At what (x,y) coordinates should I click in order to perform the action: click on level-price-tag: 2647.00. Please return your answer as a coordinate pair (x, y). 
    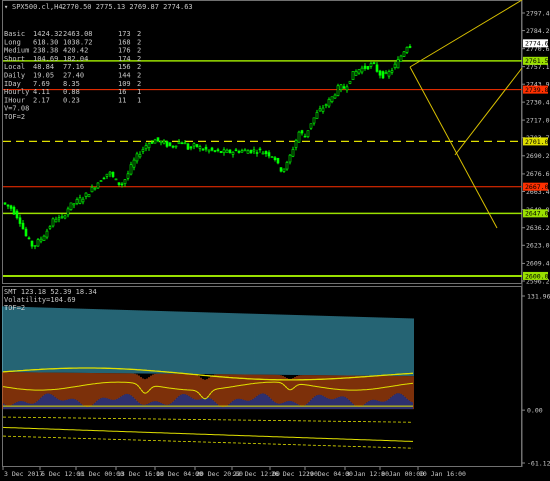
    Looking at the image, I should click on (536, 213).